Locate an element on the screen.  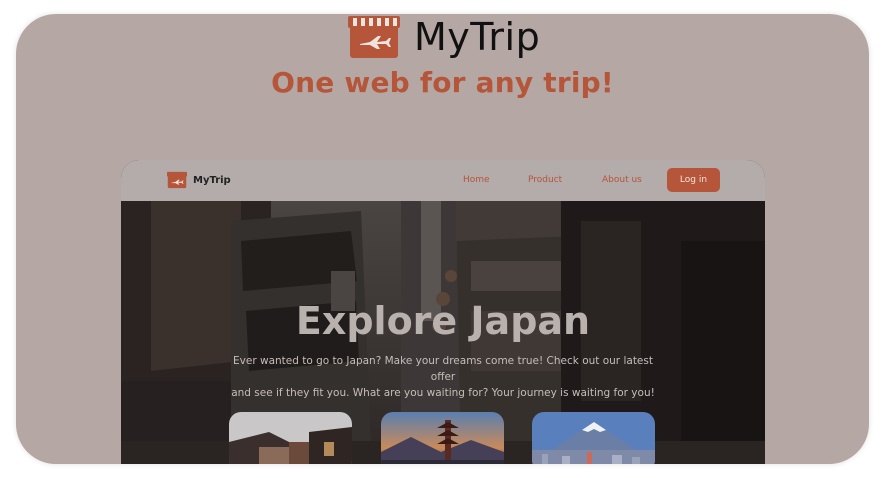
hero-title: Explore Japan is located at coordinates (443, 321).